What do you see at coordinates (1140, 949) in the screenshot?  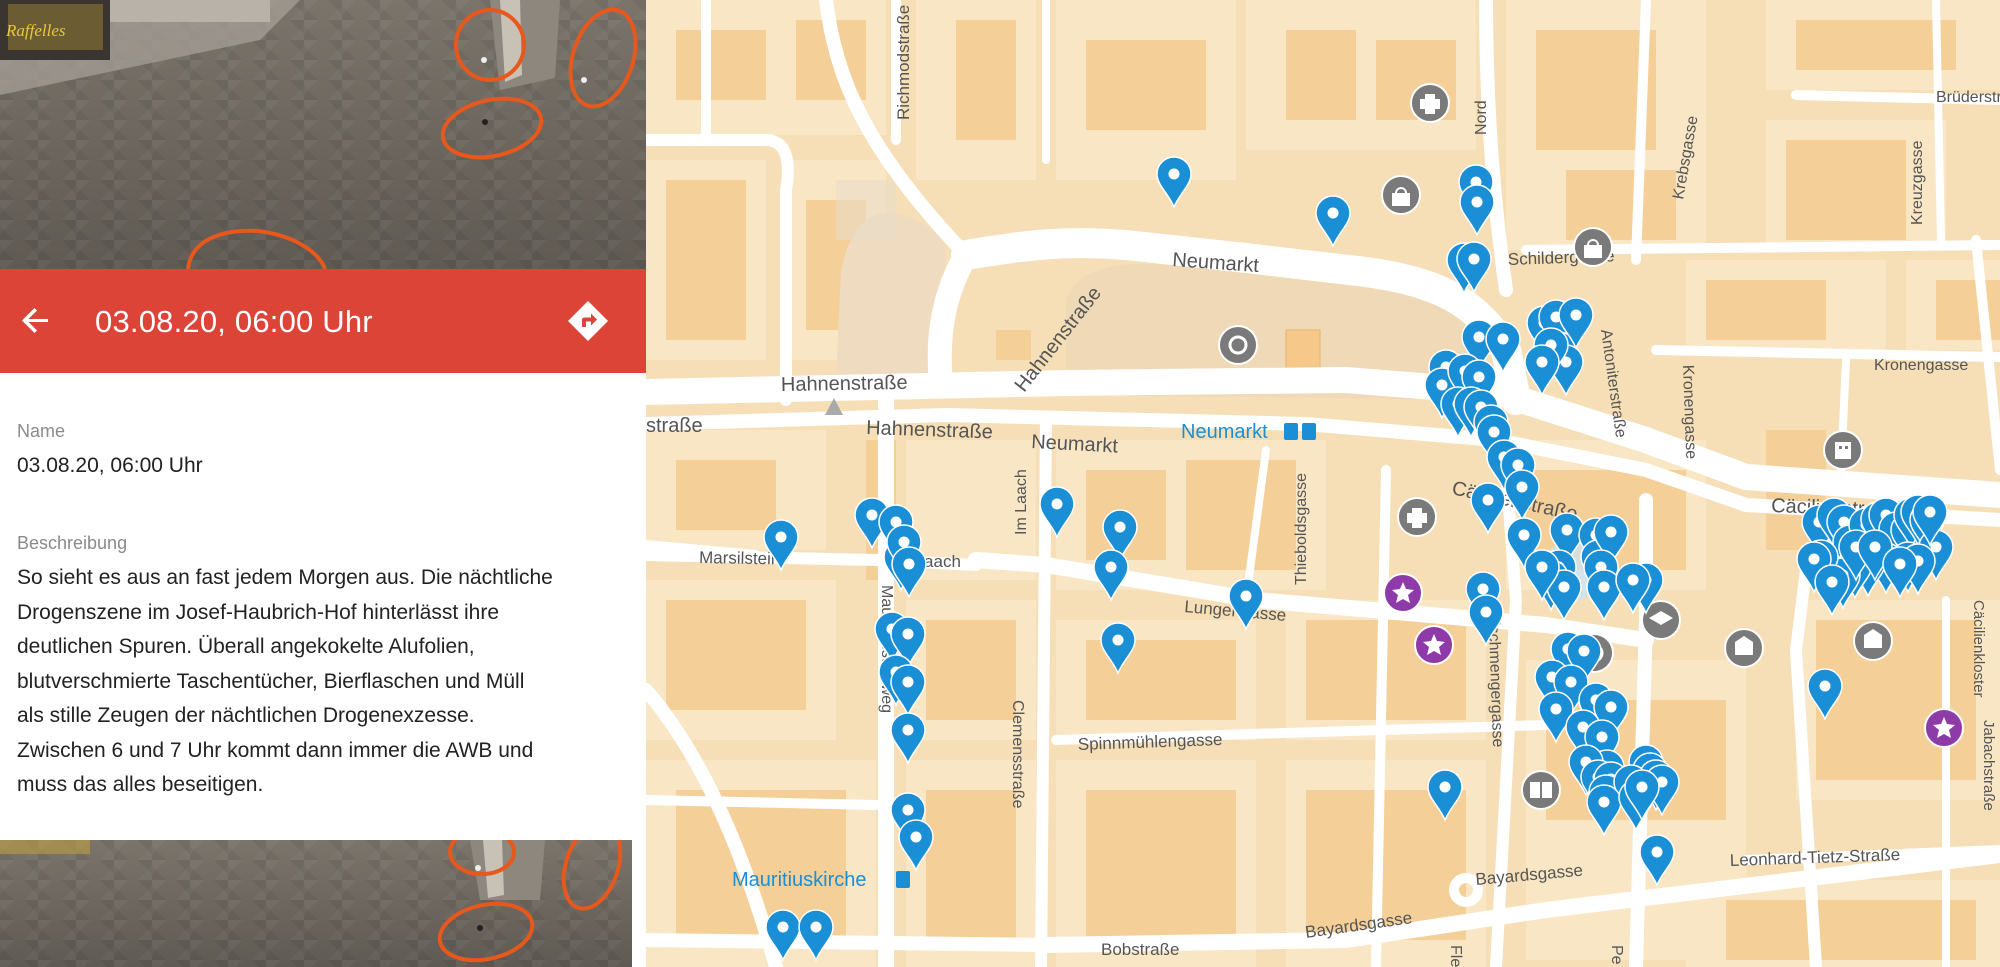 I see `street-label: Bobstraße` at bounding box center [1140, 949].